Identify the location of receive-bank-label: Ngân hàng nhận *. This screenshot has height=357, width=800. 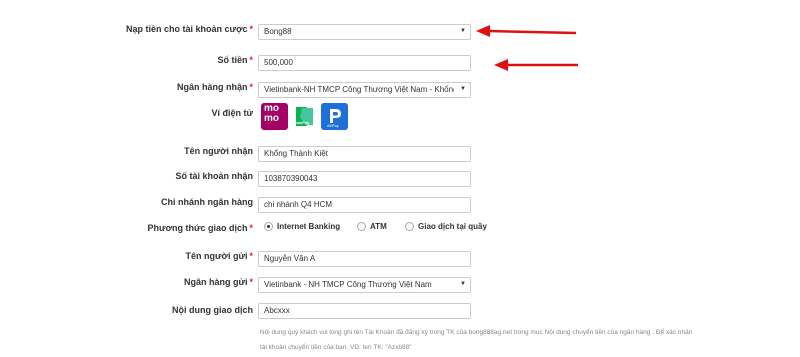
(214, 87).